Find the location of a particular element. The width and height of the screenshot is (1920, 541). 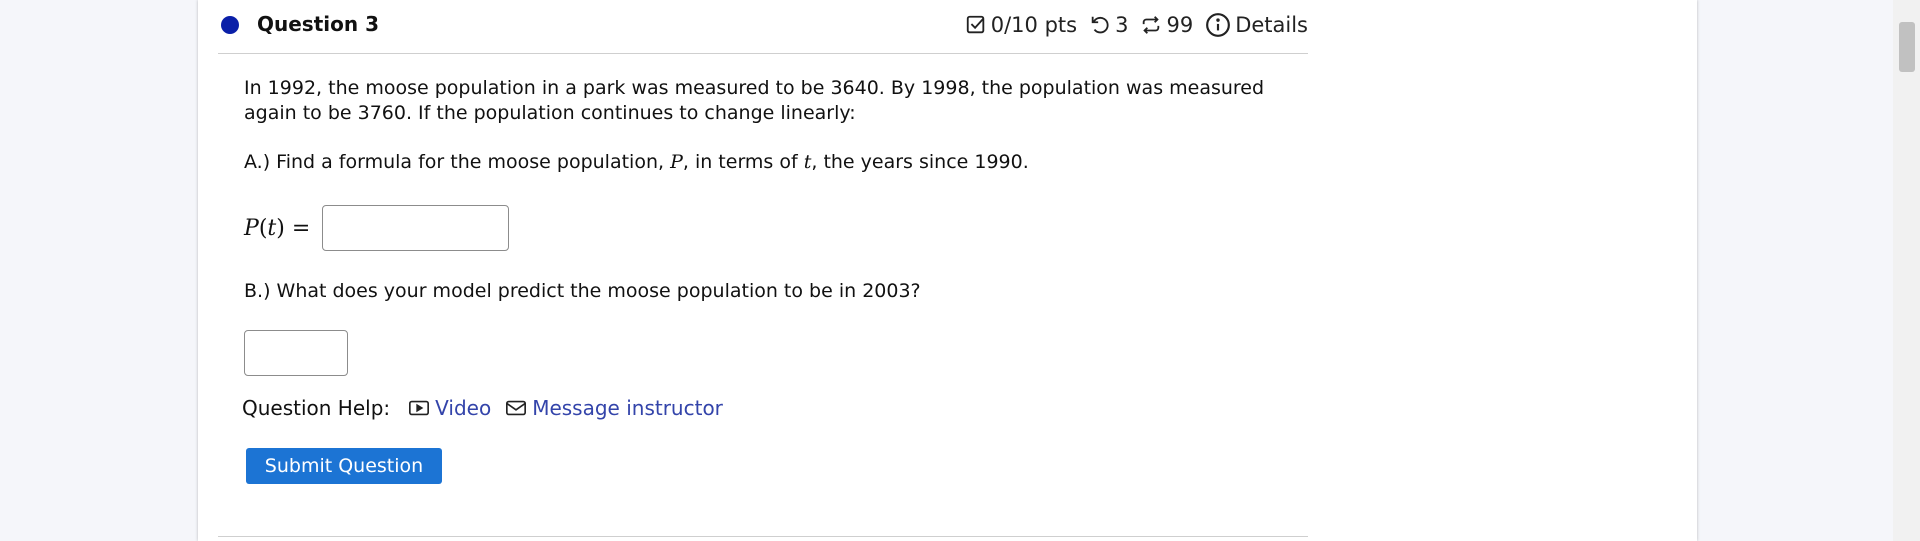

repeat-icon is located at coordinates (1151, 25).